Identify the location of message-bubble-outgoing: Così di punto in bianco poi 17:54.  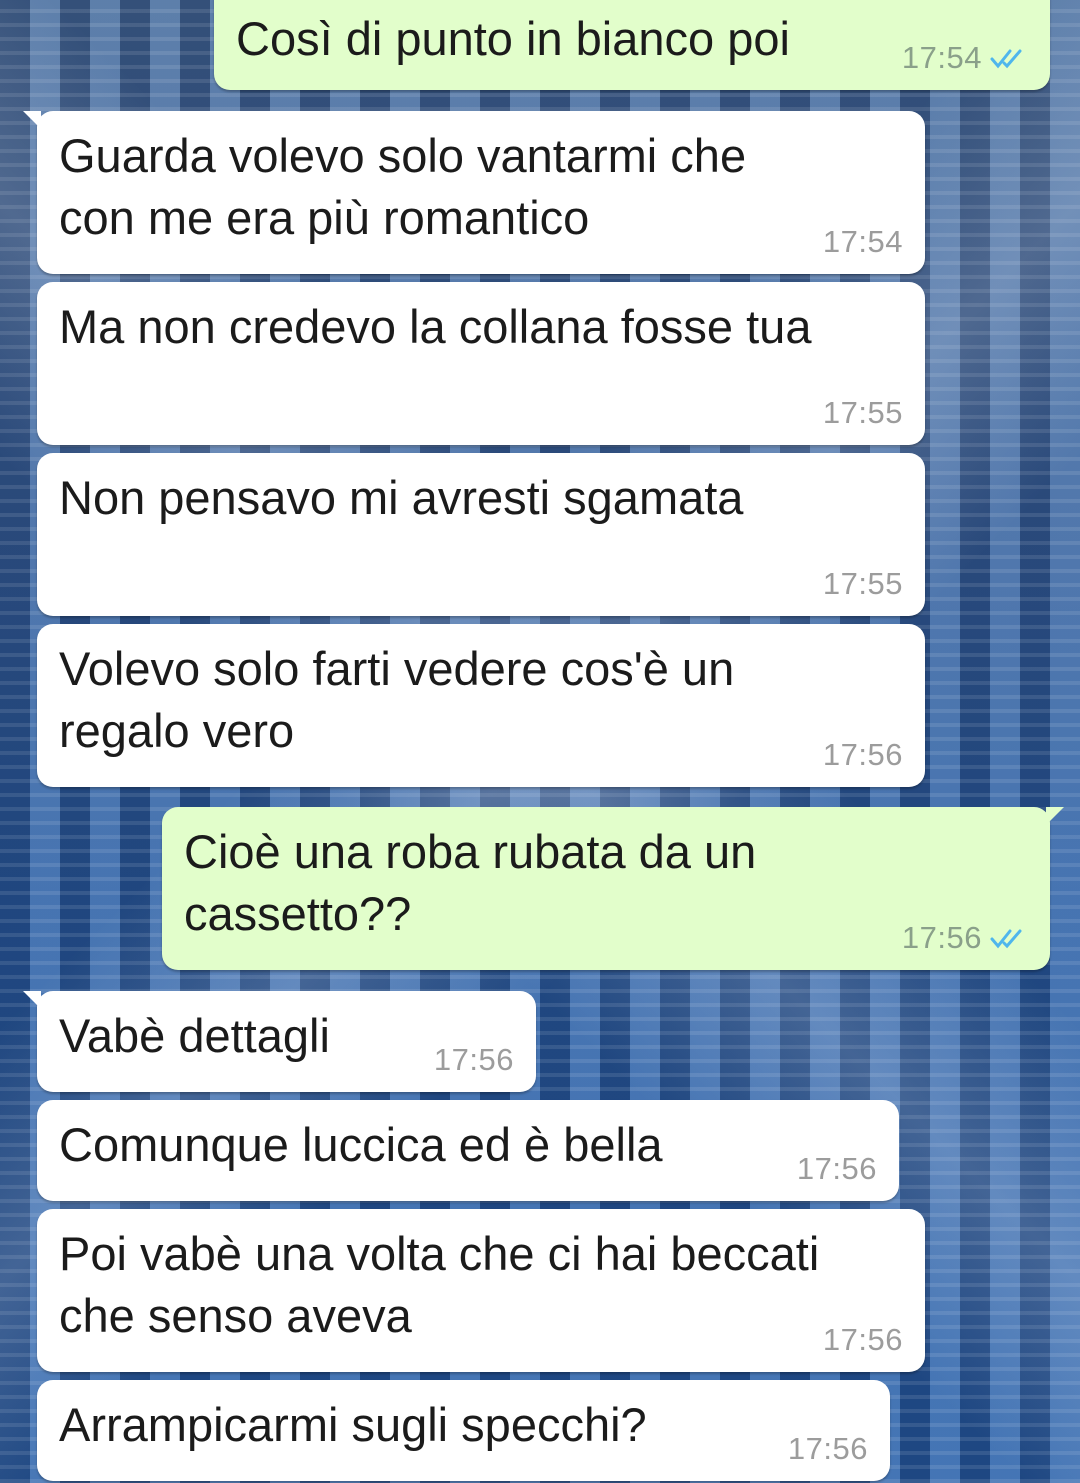
(632, 45).